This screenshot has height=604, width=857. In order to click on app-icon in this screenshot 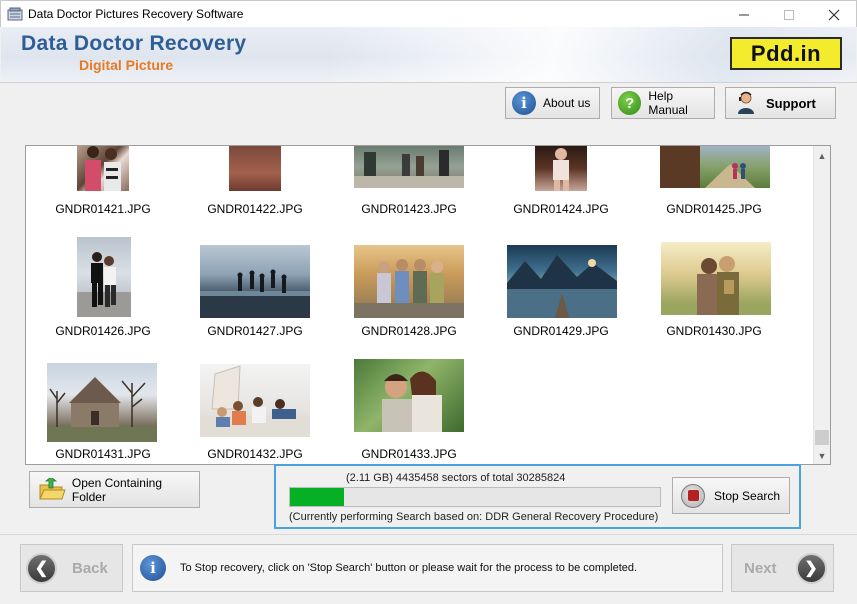, I will do `click(15, 14)`.